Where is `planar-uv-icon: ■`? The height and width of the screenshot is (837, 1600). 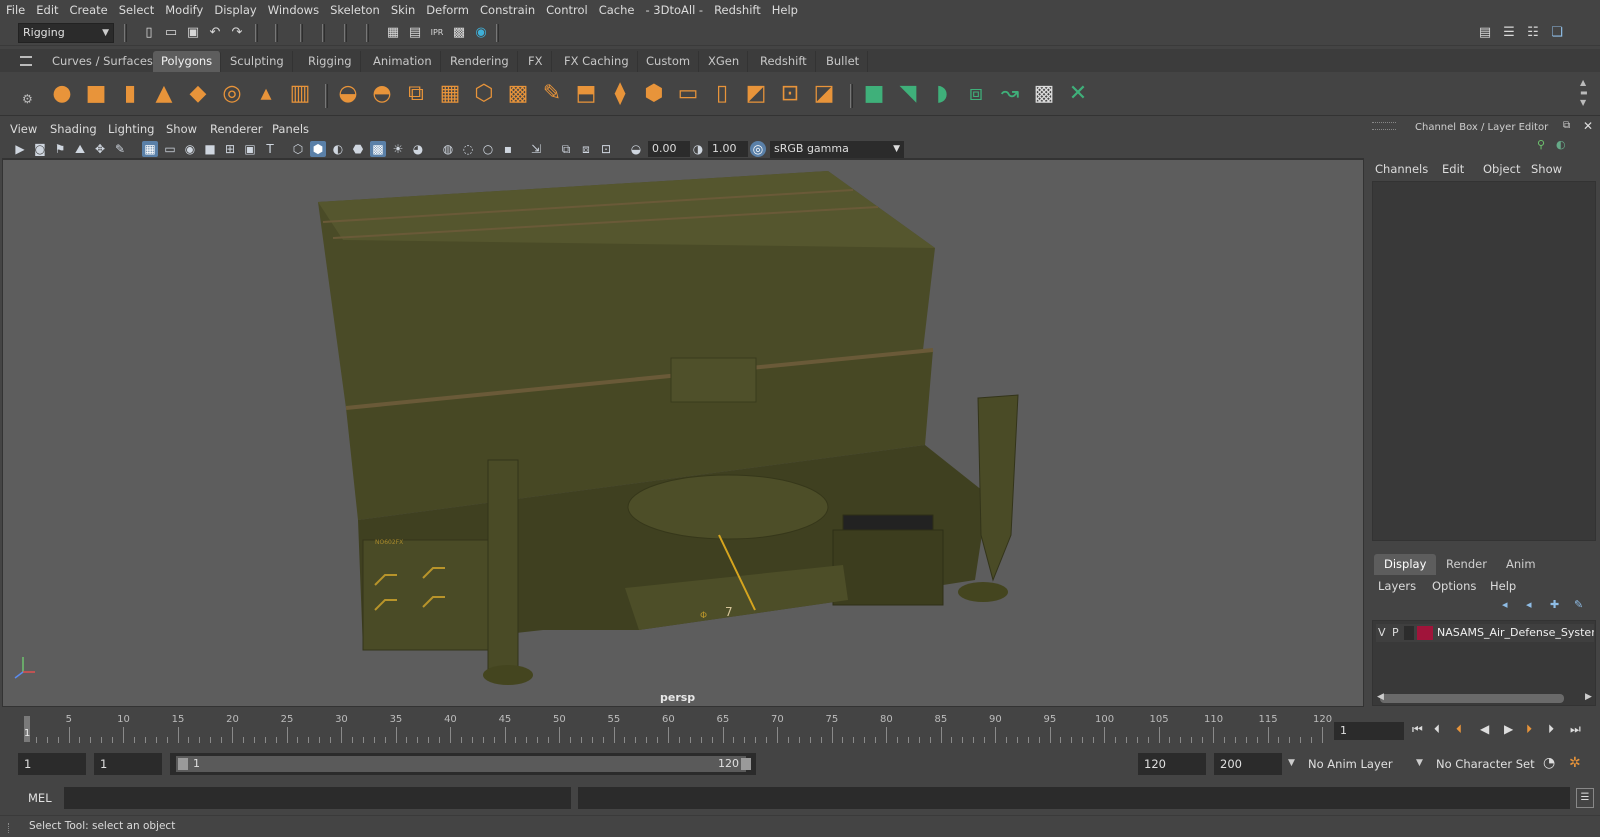 planar-uv-icon: ■ is located at coordinates (874, 94).